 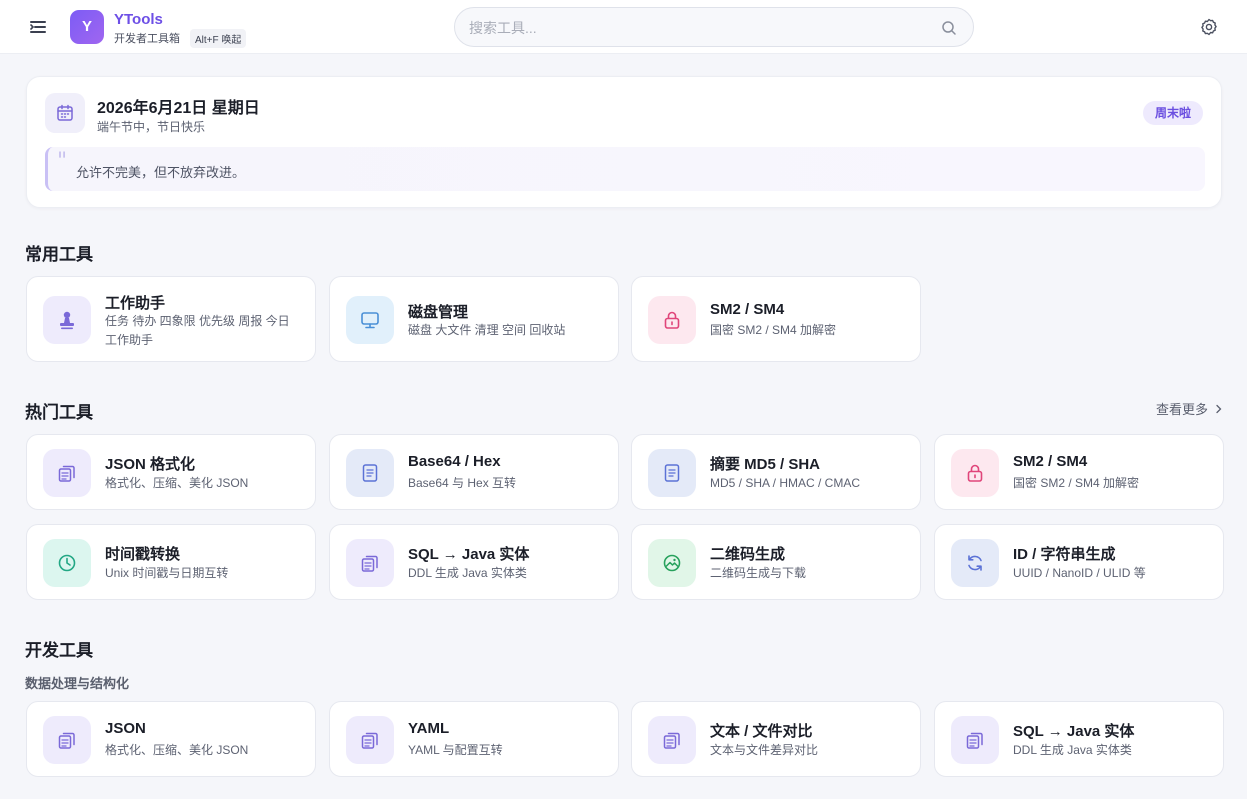 I want to click on weekend-badge: 周末啦, so click(x=1172, y=113).